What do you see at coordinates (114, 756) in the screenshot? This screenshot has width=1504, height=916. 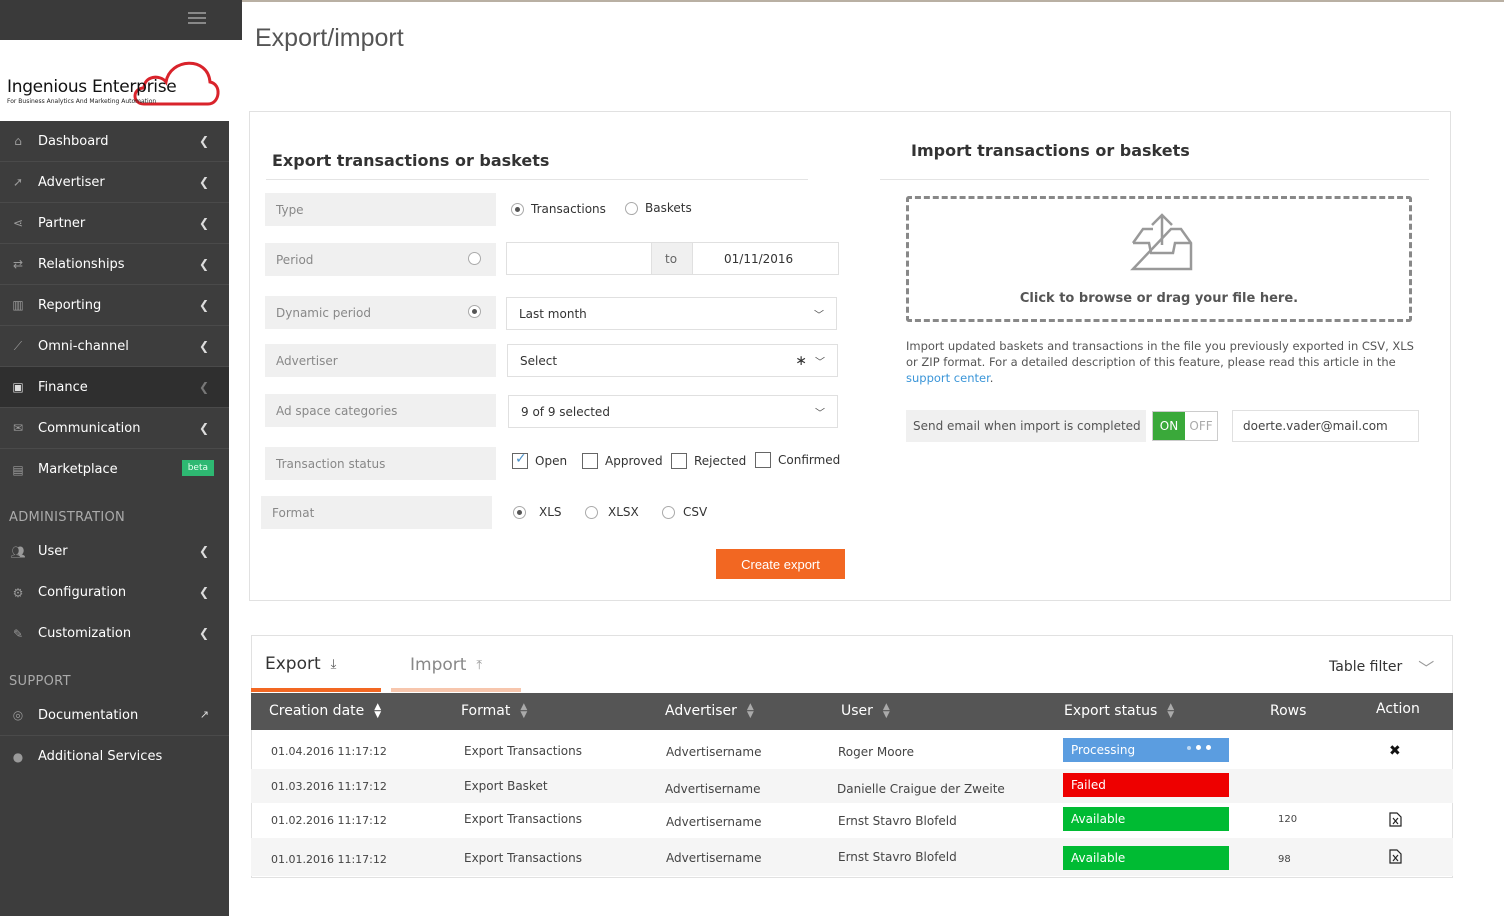 I see `sidebar-item-additional-services: ● Additional Services` at bounding box center [114, 756].